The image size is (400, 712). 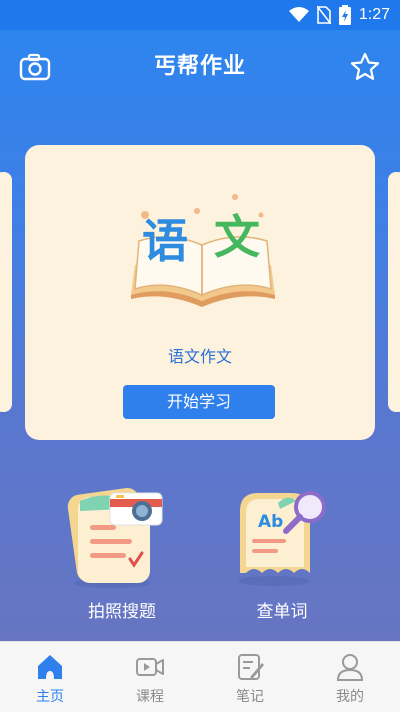 What do you see at coordinates (50, 667) in the screenshot?
I see `home-icon` at bounding box center [50, 667].